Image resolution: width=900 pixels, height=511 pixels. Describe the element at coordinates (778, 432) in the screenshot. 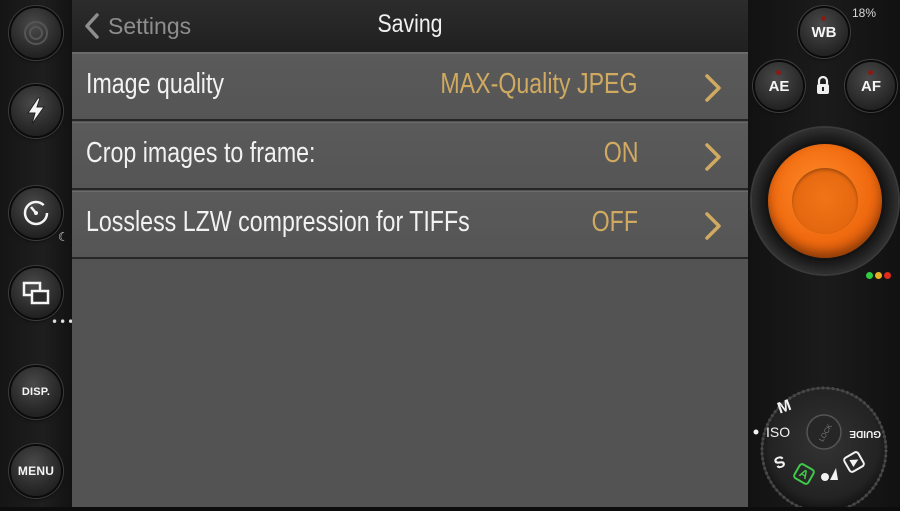

I see `dial-mode-iso: ISO` at that location.